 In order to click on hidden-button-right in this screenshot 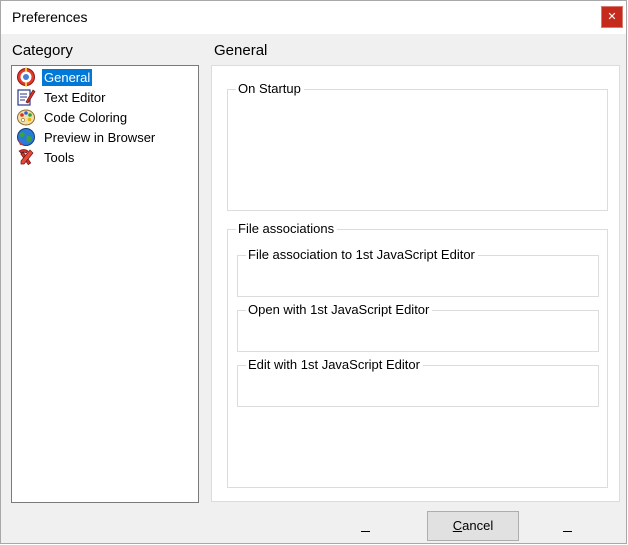, I will do `click(567, 531)`.